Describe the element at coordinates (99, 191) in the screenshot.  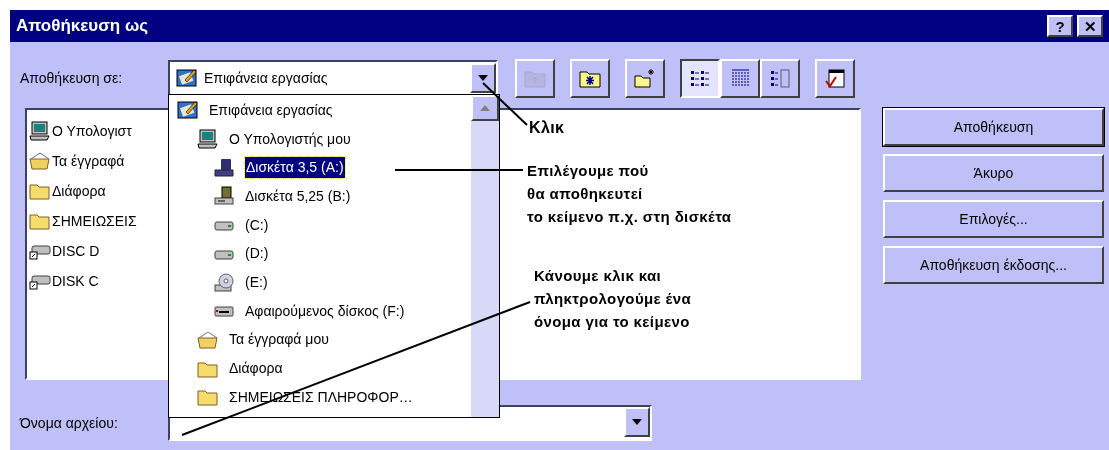
I see `file-item: Διάφορα` at that location.